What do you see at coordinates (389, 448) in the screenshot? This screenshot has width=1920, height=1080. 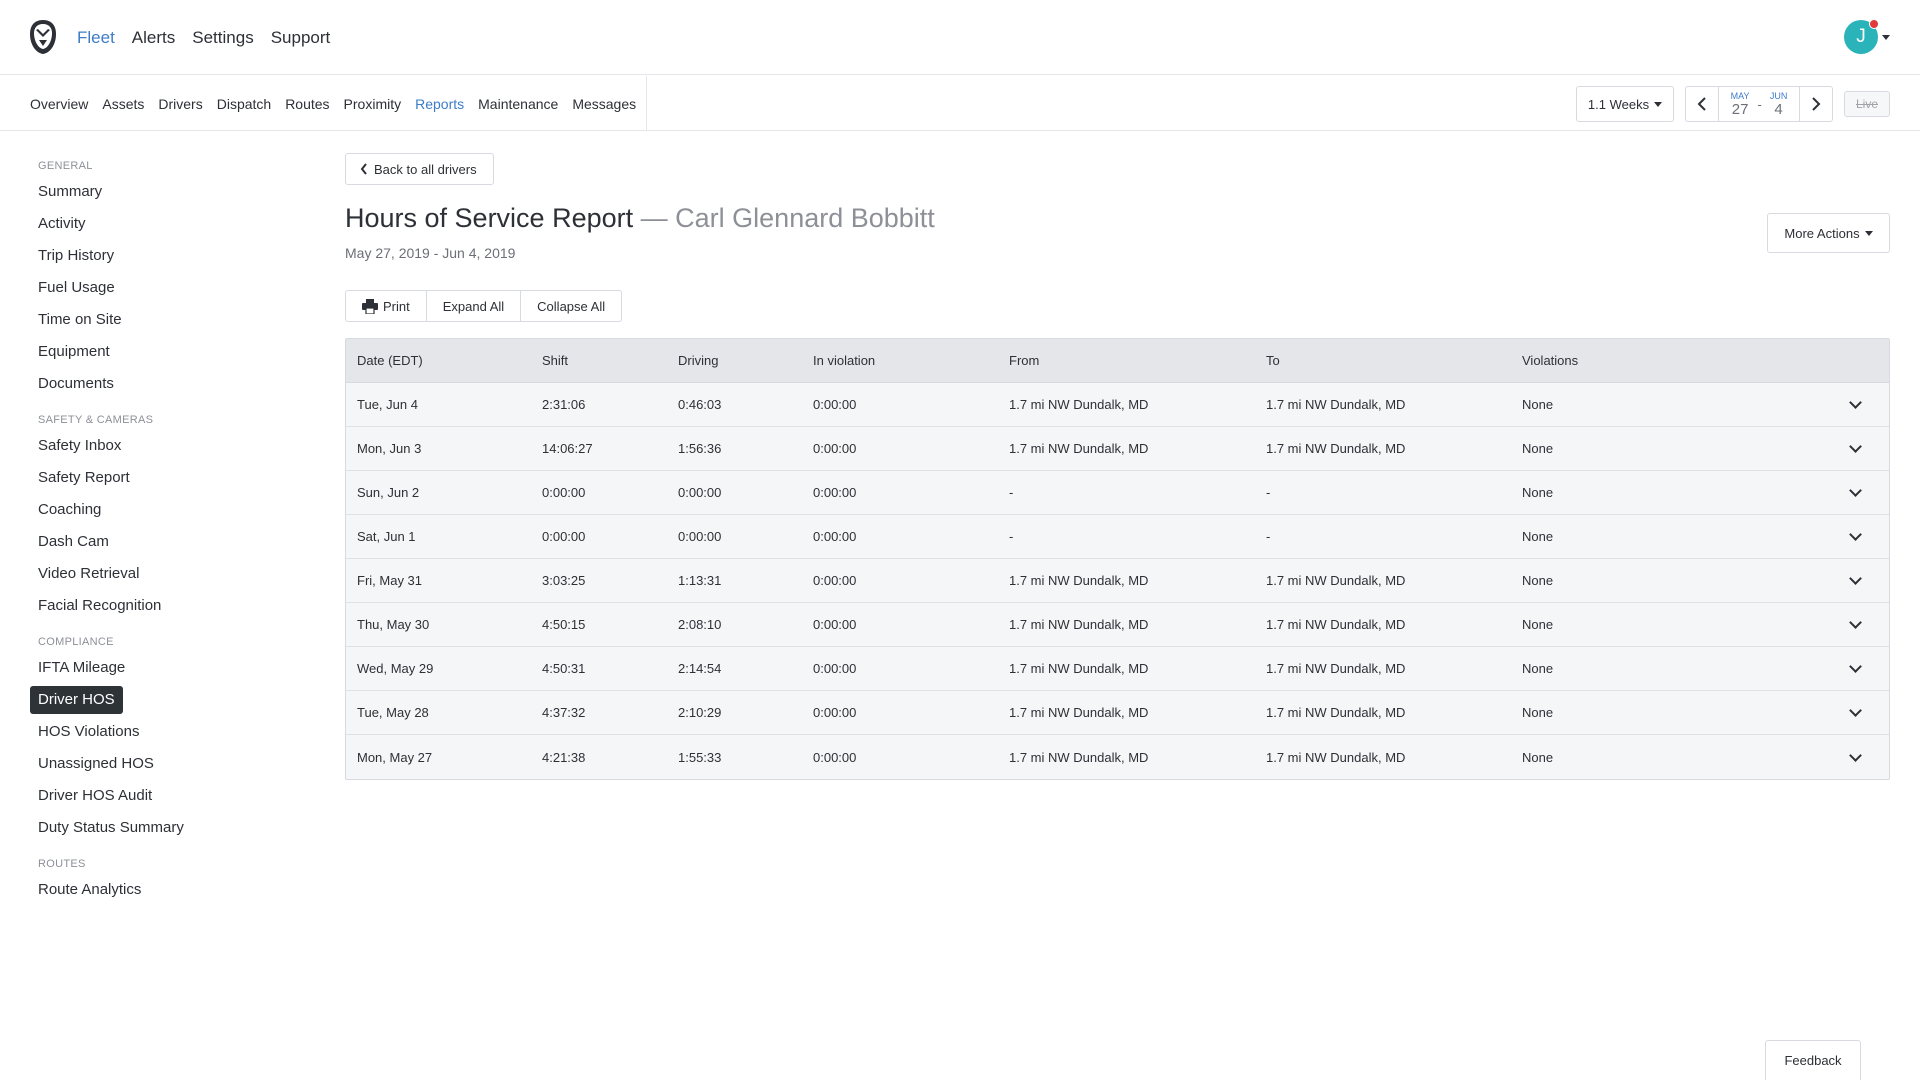 I see `cell-date: Mon, Jun 3` at bounding box center [389, 448].